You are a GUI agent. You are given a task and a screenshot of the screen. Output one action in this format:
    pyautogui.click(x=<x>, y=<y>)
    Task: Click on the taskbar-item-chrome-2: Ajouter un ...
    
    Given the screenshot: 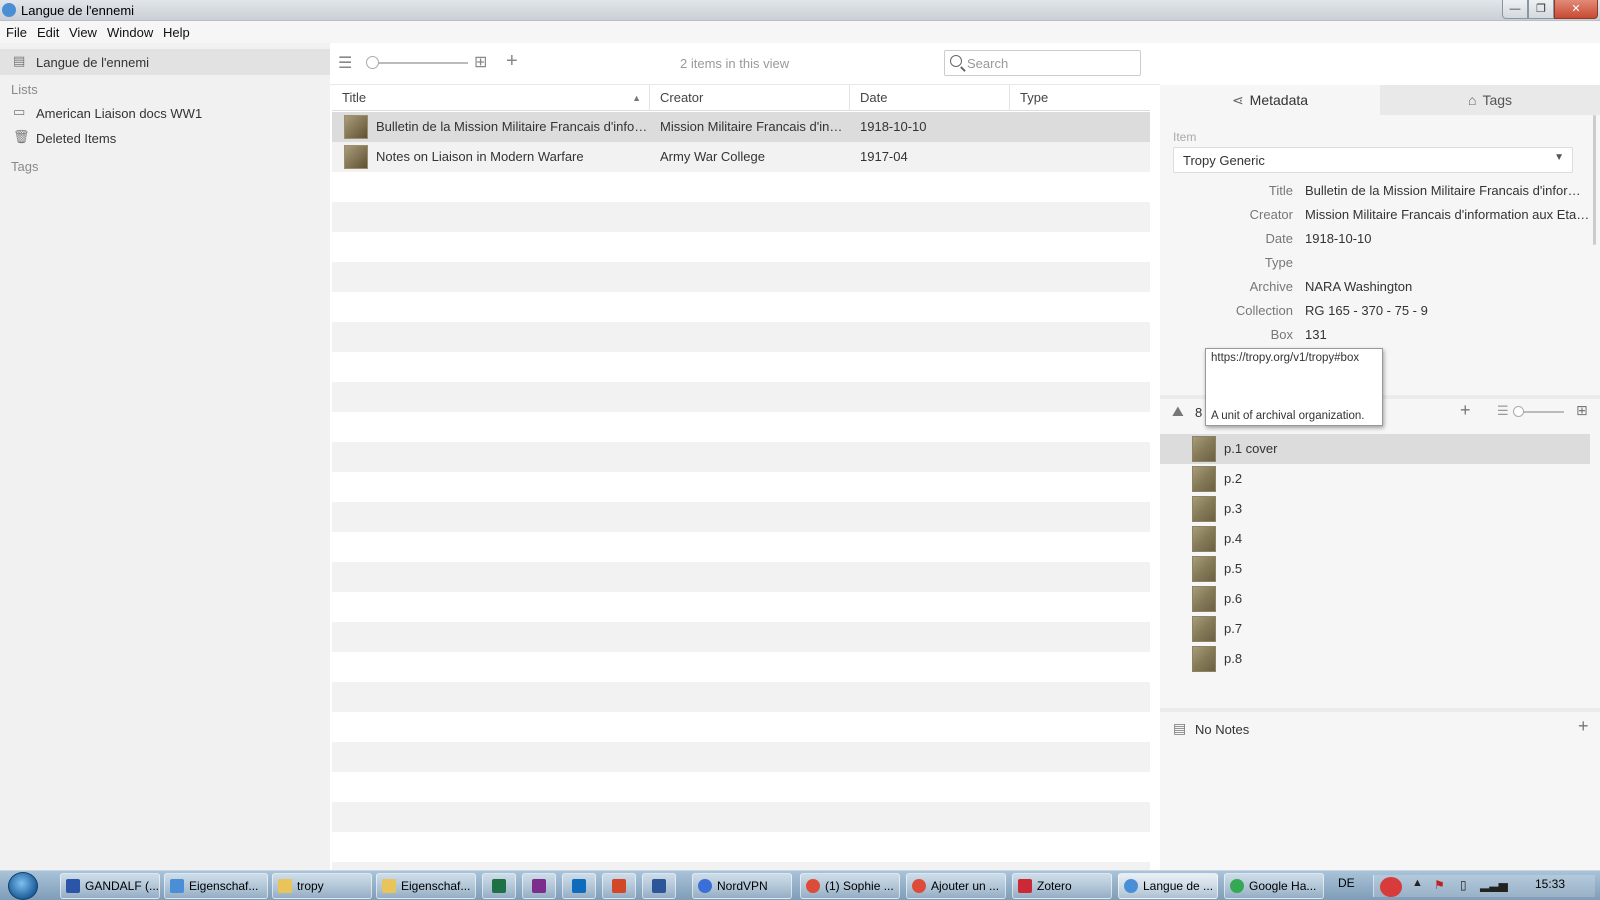 What is the action you would take?
    pyautogui.click(x=956, y=886)
    